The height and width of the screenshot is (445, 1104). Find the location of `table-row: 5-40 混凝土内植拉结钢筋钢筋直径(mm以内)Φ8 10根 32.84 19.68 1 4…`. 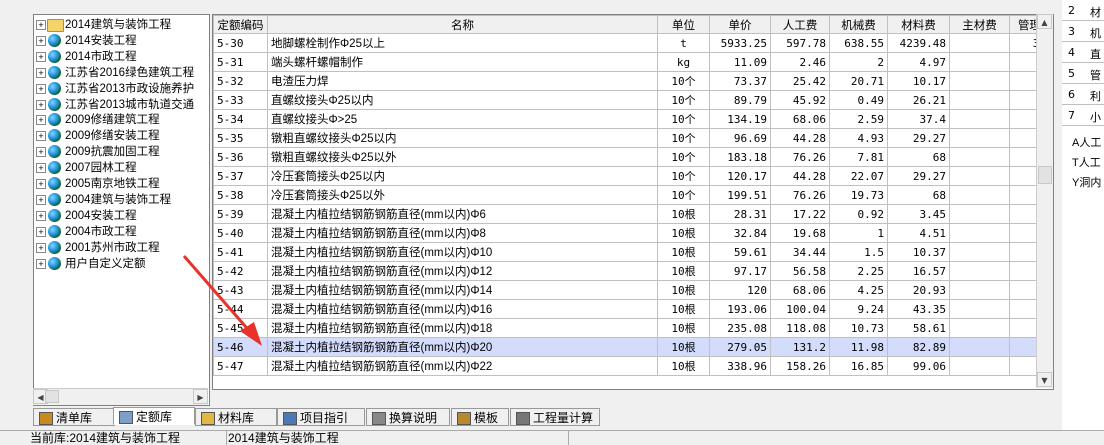

table-row: 5-40 混凝土内植拉结钢筋钢筋直径(mm以内)Φ8 10根 32.84 19.68 1 4… is located at coordinates (631, 233).